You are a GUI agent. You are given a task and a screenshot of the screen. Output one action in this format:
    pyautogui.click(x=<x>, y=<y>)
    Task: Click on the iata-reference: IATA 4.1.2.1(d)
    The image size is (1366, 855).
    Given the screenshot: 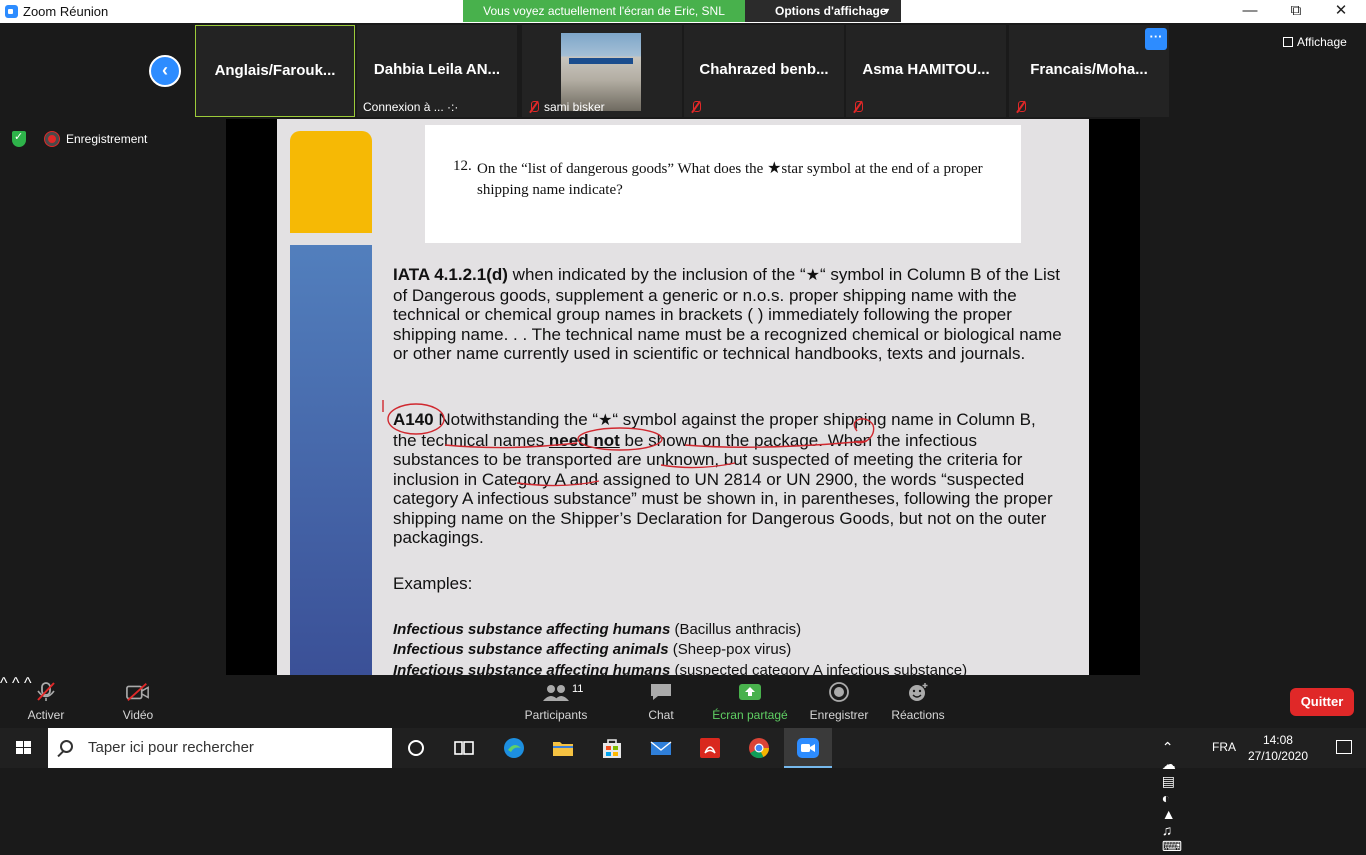 What is the action you would take?
    pyautogui.click(x=450, y=274)
    